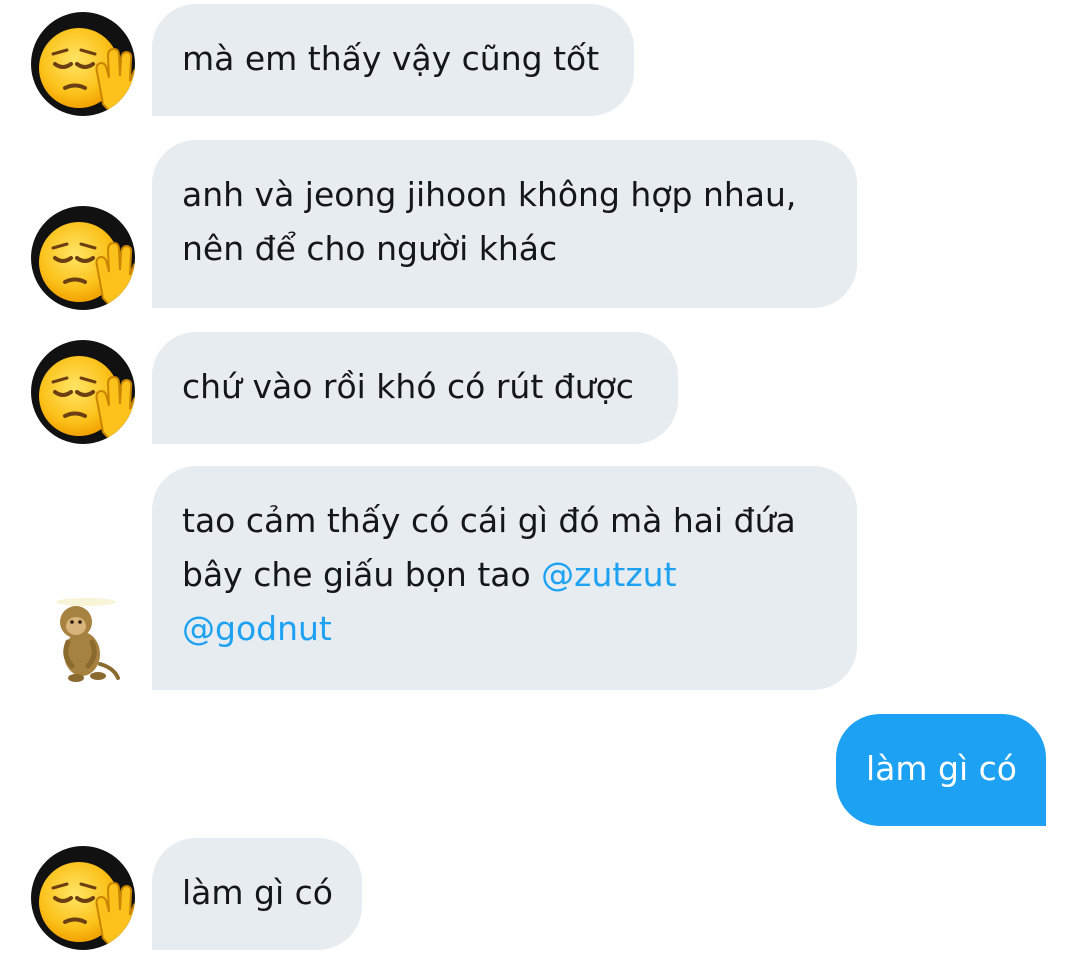 This screenshot has width=1080, height=973. I want to click on mention-link: @godnut, so click(257, 628).